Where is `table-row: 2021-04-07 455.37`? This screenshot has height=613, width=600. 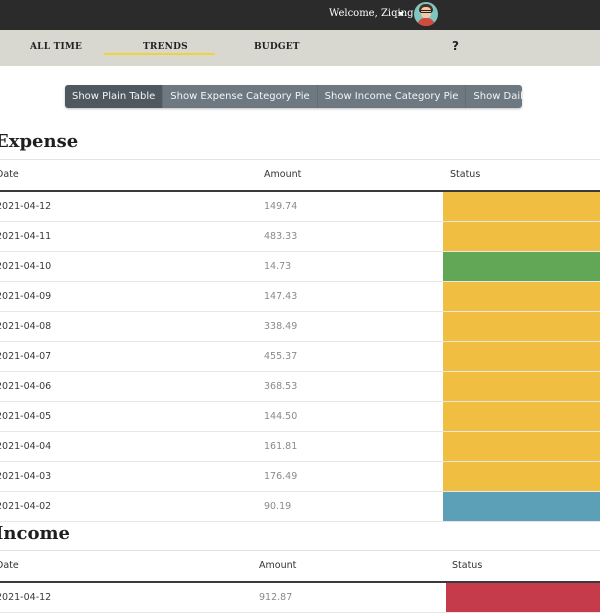
table-row: 2021-04-07 455.37 is located at coordinates (300, 357).